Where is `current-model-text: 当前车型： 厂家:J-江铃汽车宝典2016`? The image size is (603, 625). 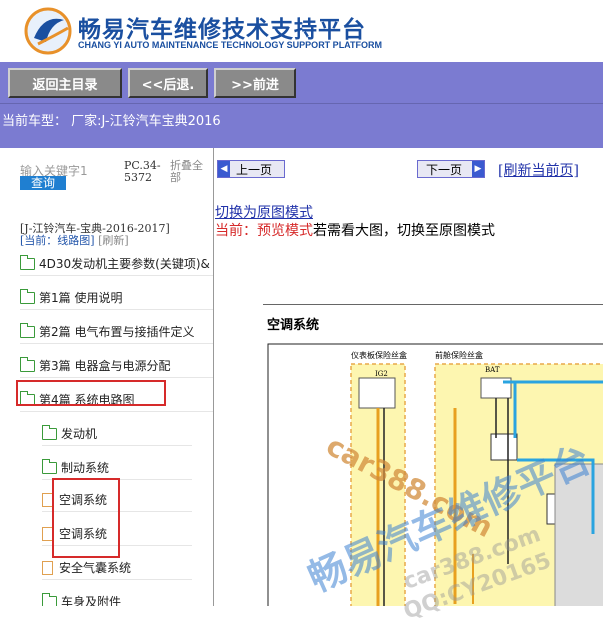
current-model-text: 当前车型： 厂家:J-江铃汽车宝典2016 is located at coordinates (111, 121).